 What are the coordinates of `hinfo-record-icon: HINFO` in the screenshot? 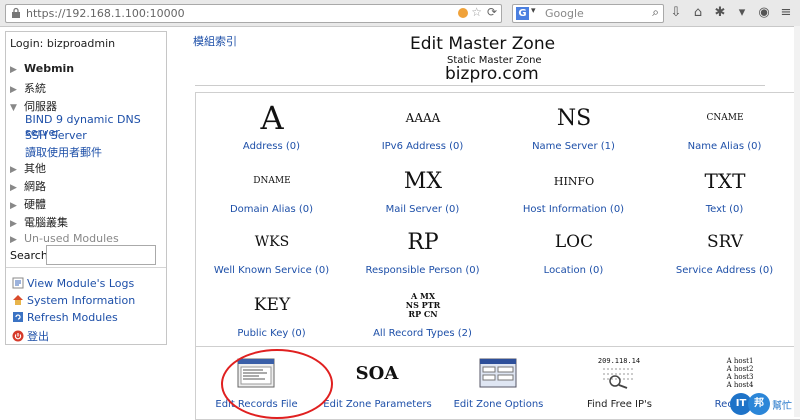 It's located at (574, 181).